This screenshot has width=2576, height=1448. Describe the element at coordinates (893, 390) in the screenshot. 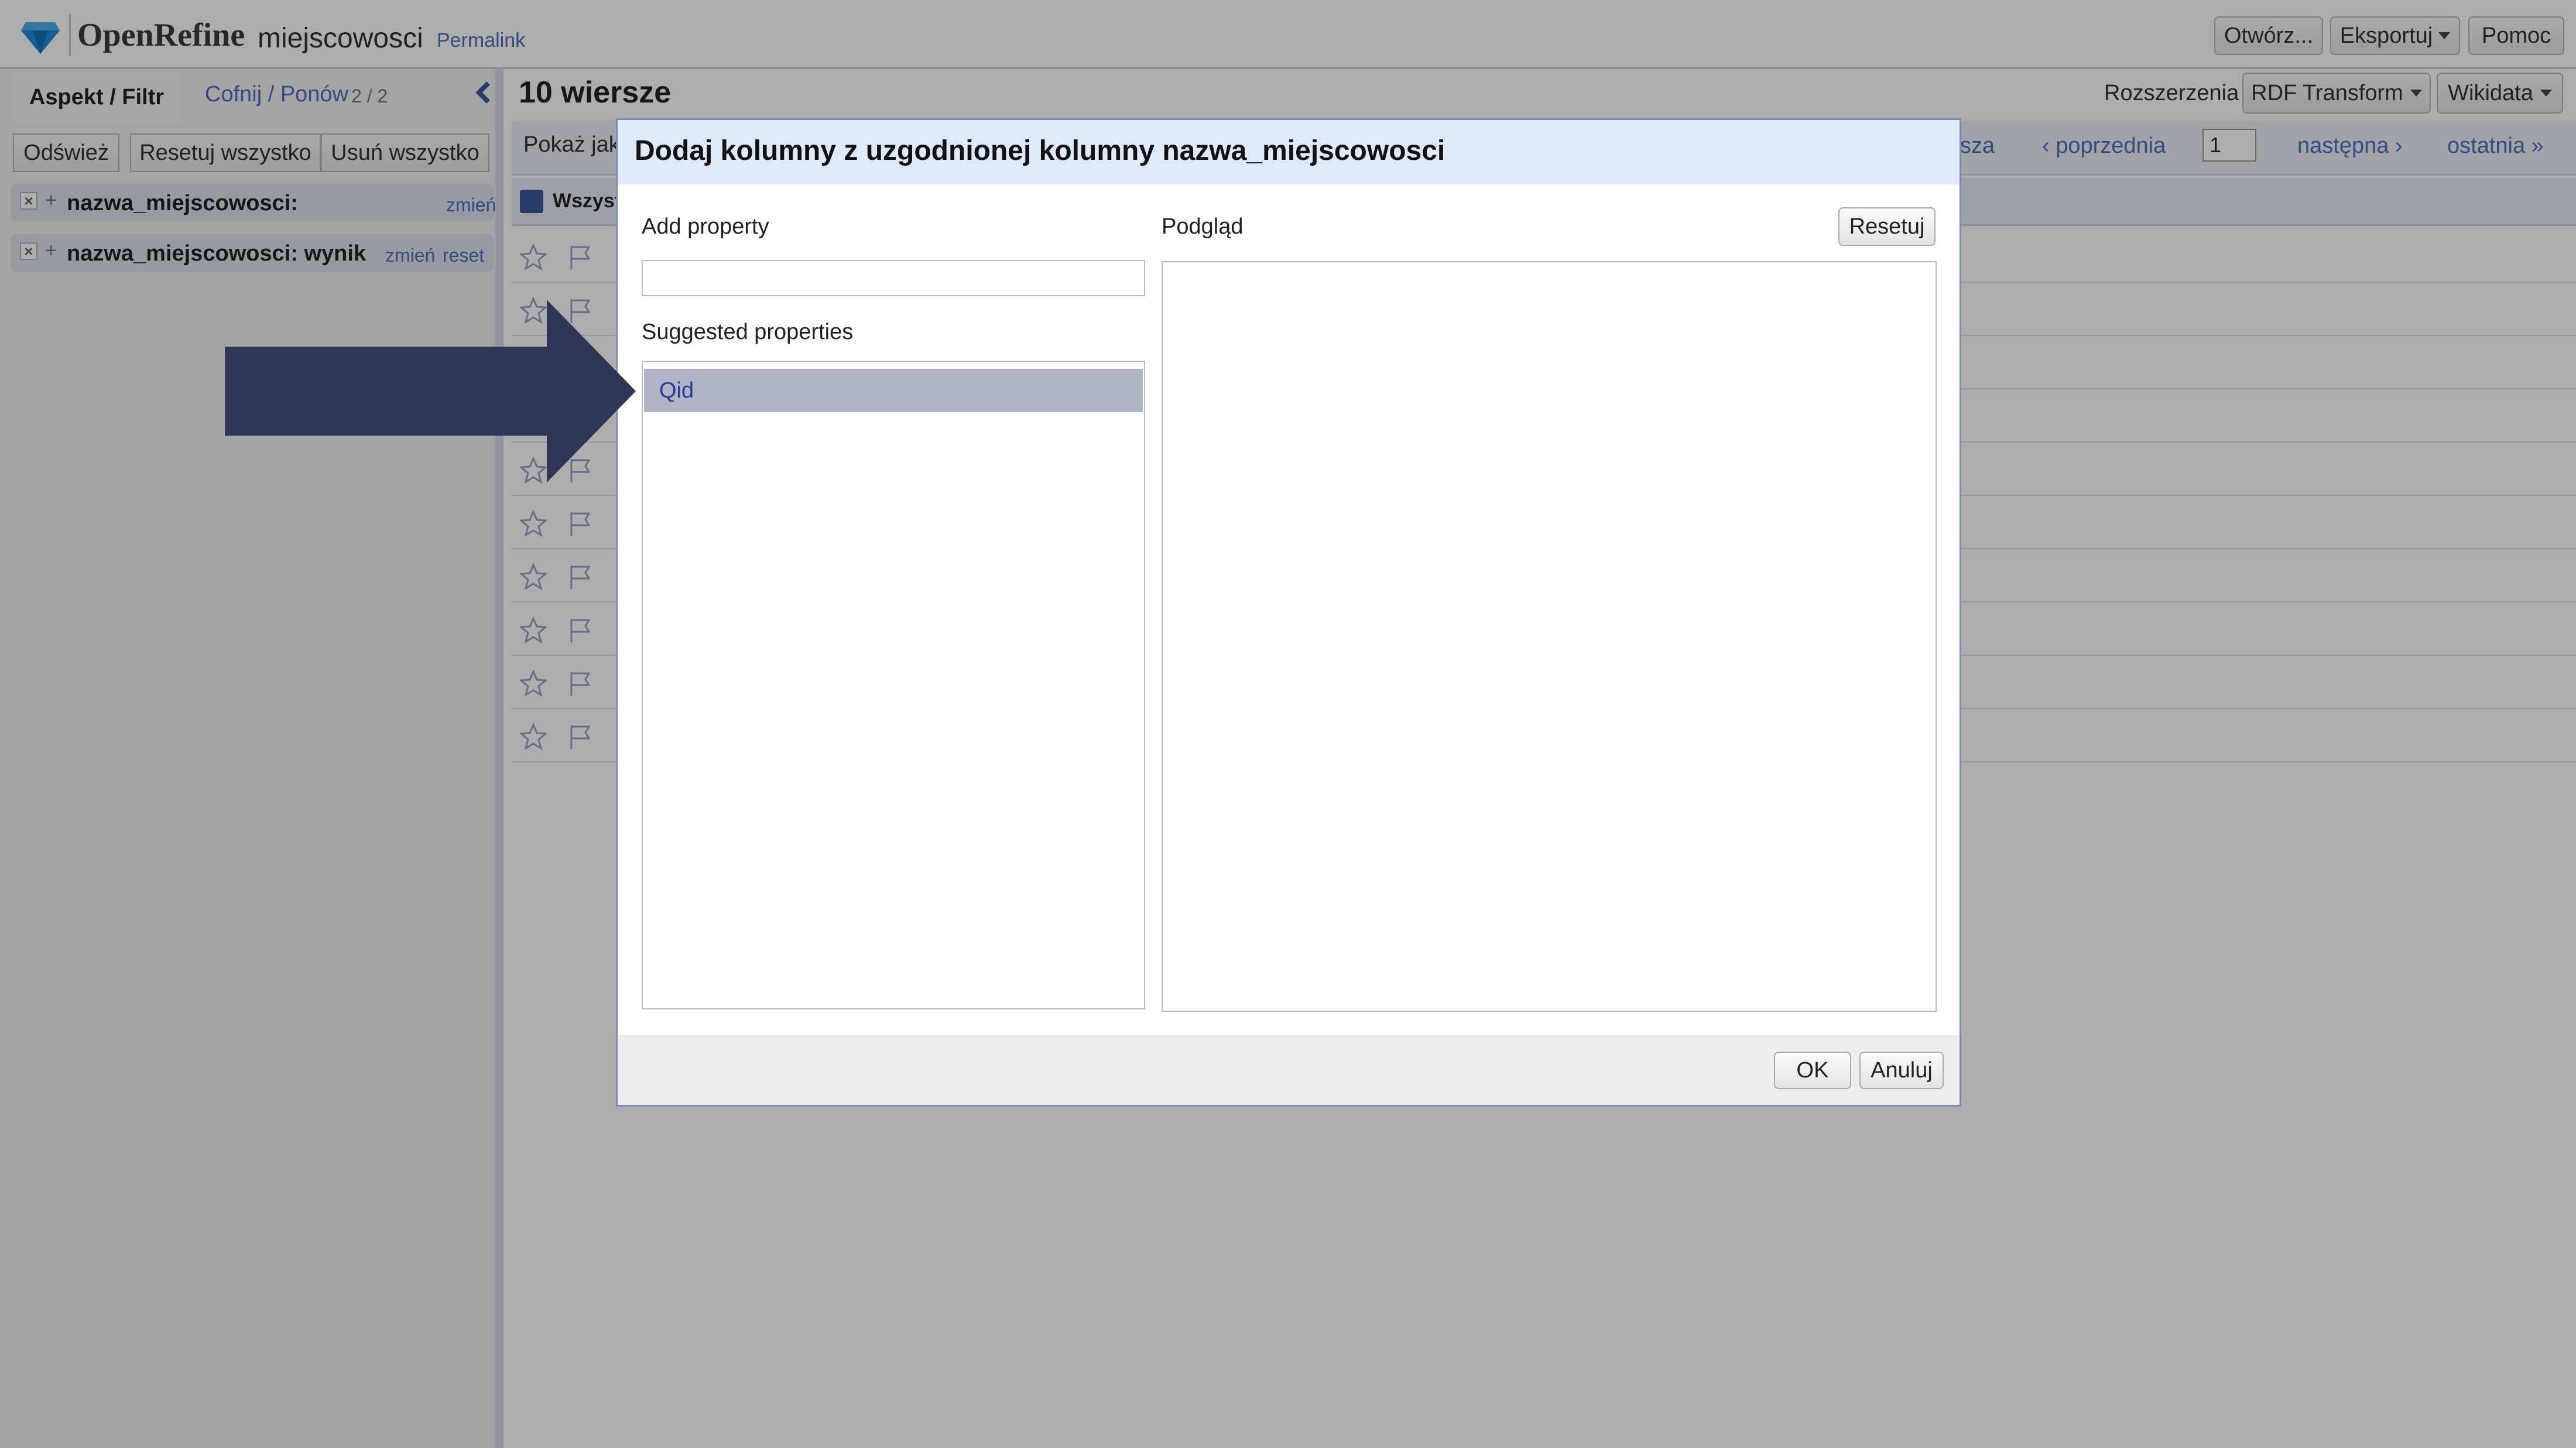

I see `suggested-property-item: Qid` at that location.